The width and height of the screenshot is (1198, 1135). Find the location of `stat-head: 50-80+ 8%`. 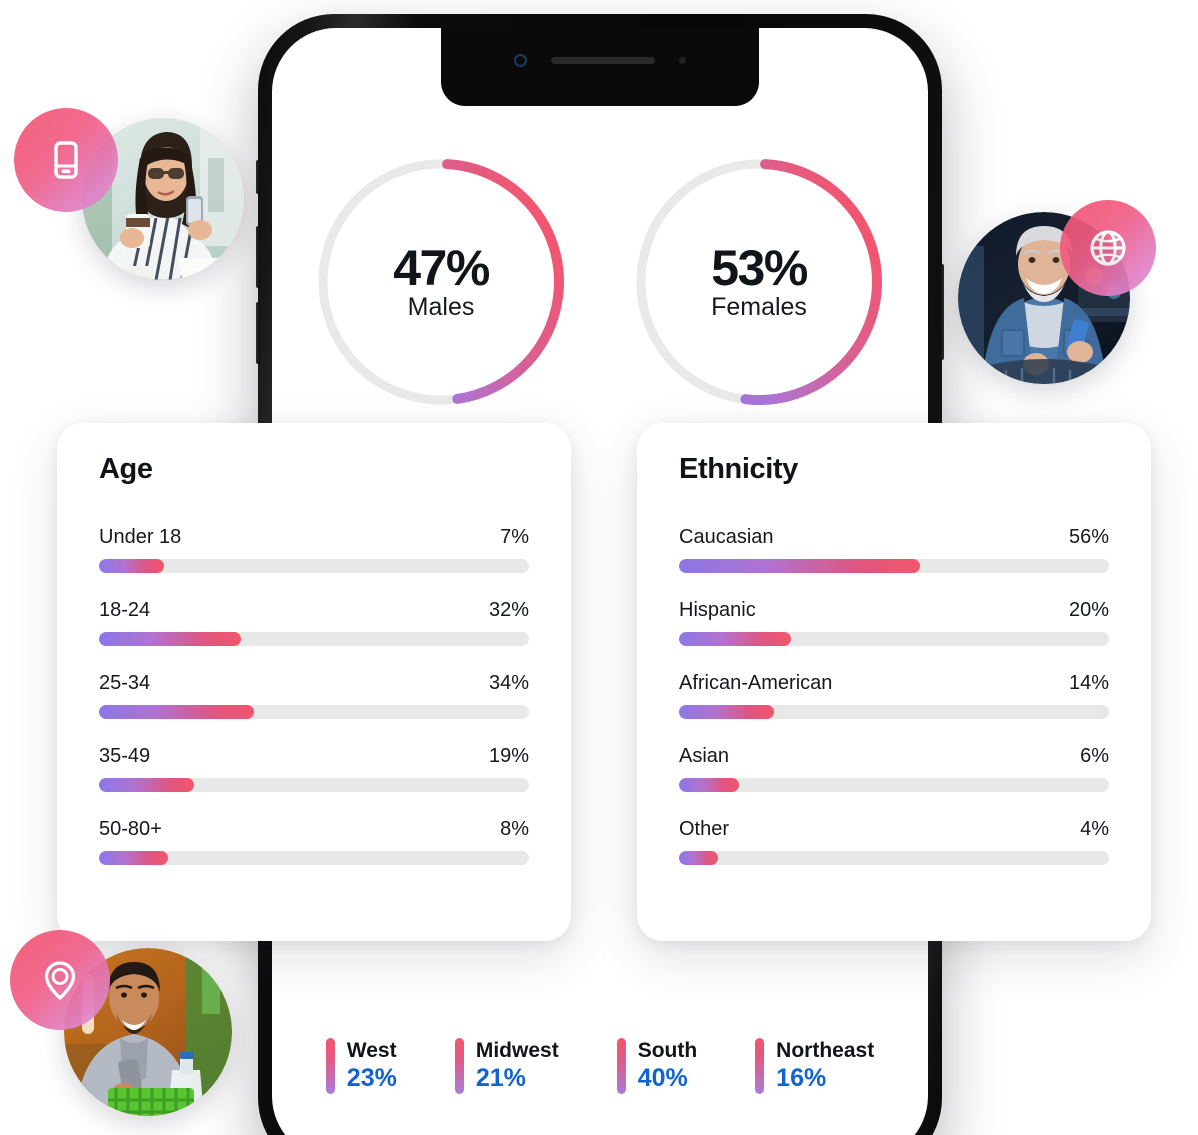

stat-head: 50-80+ 8% is located at coordinates (314, 829).